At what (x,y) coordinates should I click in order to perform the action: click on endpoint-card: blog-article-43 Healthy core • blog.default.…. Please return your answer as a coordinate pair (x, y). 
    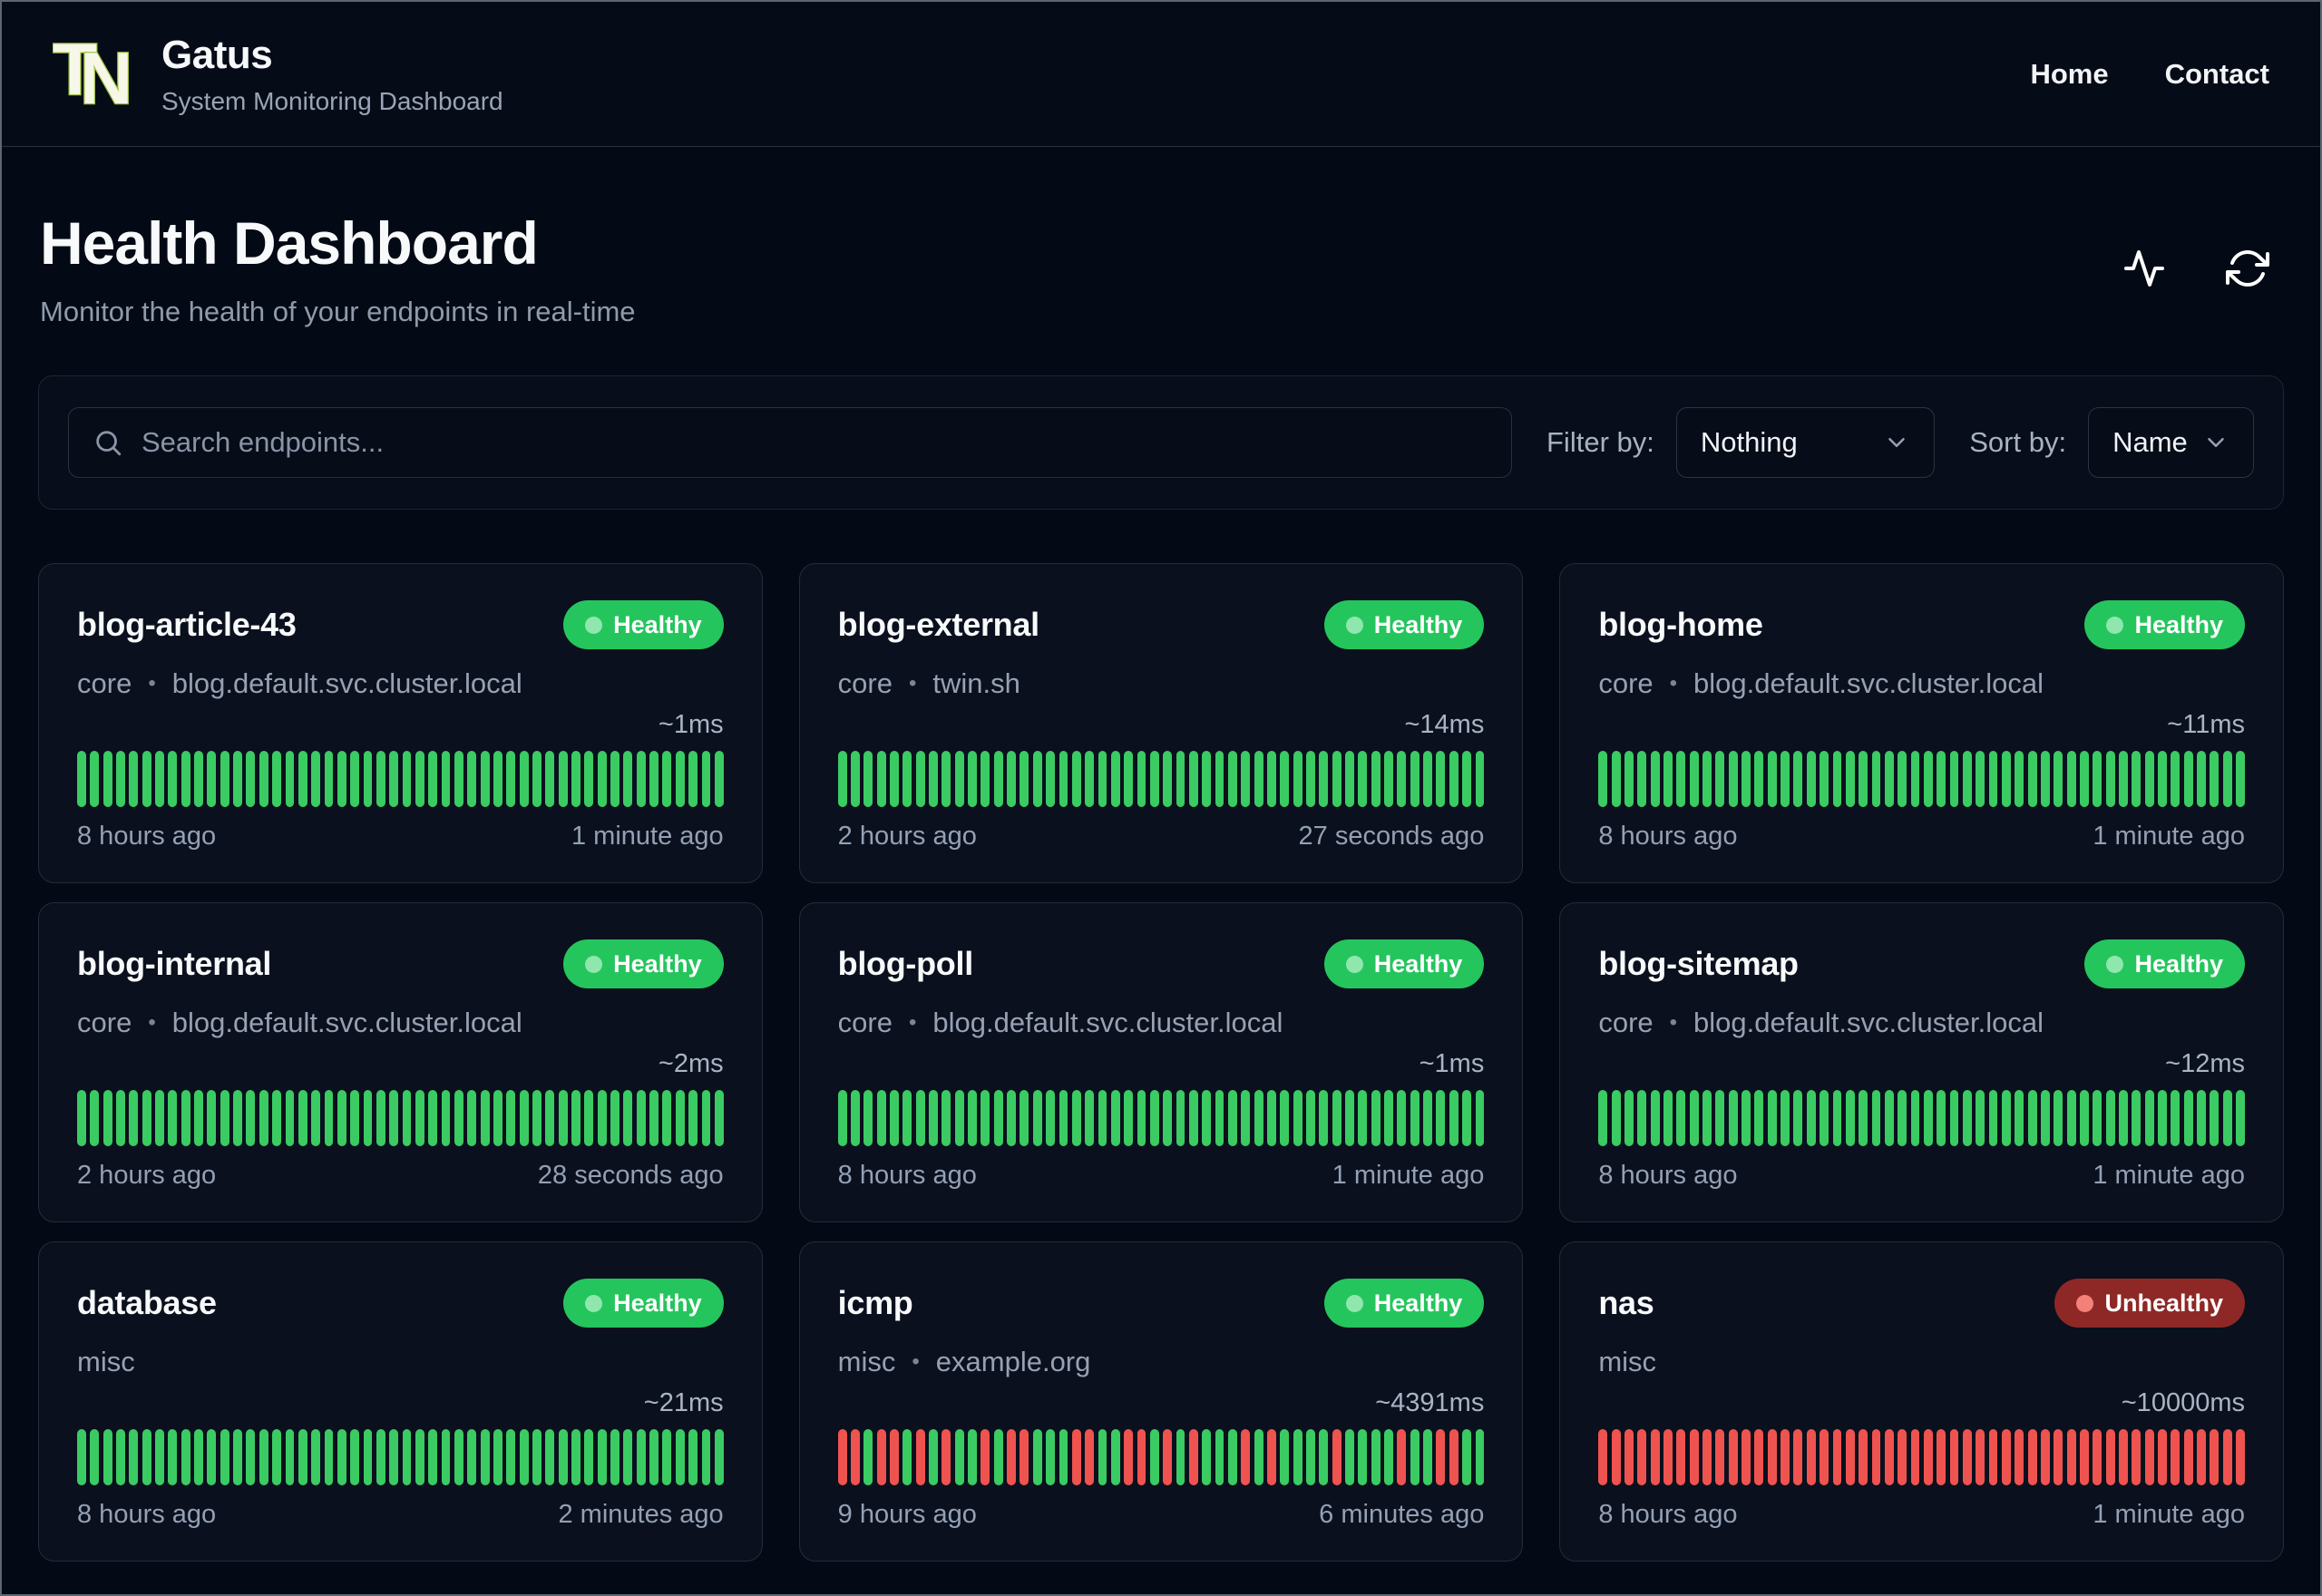
    Looking at the image, I should click on (400, 723).